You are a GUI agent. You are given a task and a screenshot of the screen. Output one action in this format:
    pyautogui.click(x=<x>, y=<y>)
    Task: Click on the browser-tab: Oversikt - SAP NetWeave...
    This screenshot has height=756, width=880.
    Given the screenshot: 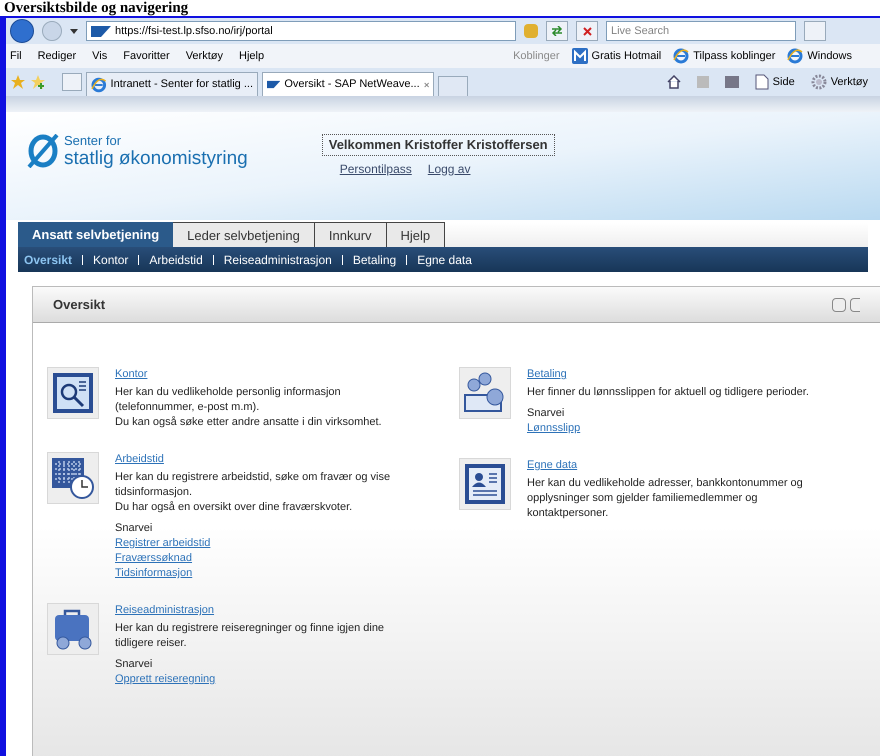 What is the action you would take?
    pyautogui.click(x=348, y=84)
    